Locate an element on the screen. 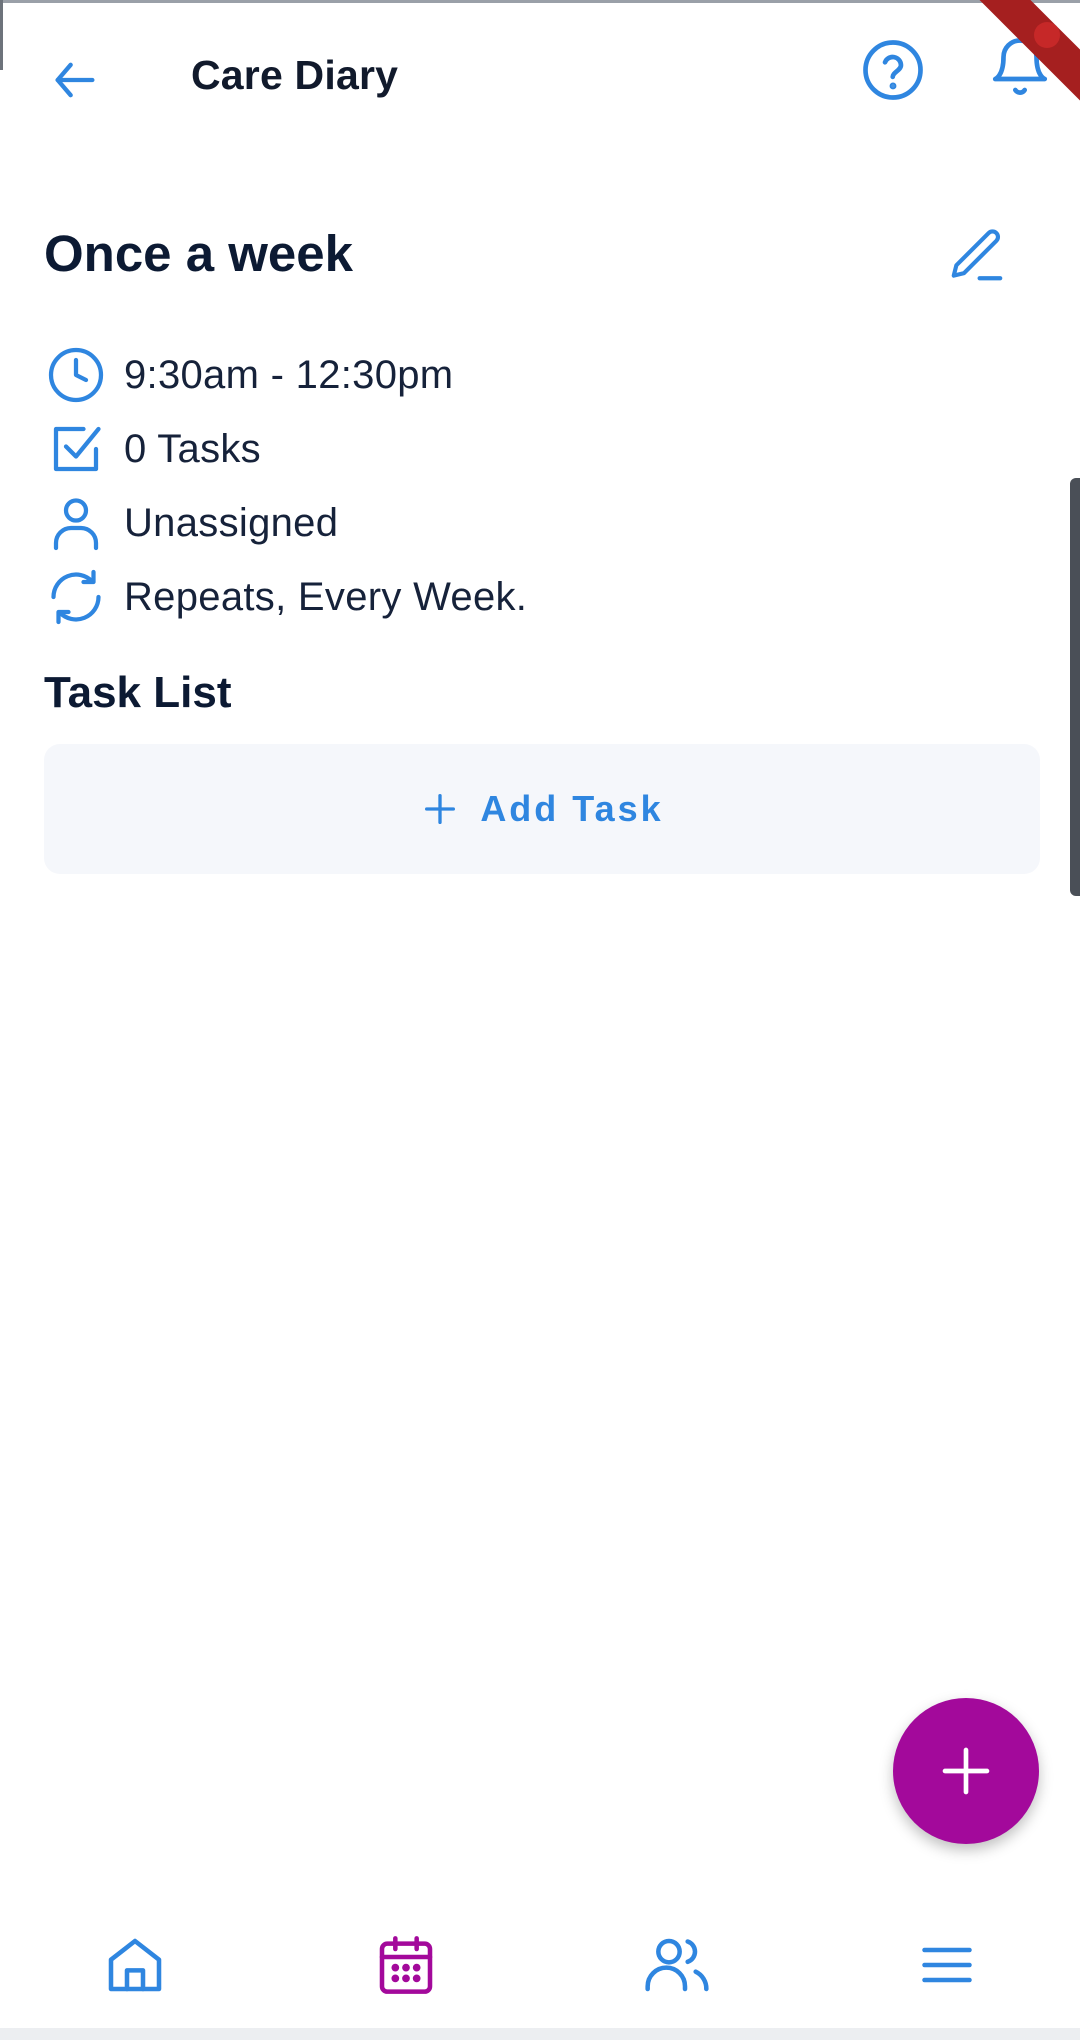 The image size is (1080, 2040). nav-menu is located at coordinates (947, 1965).